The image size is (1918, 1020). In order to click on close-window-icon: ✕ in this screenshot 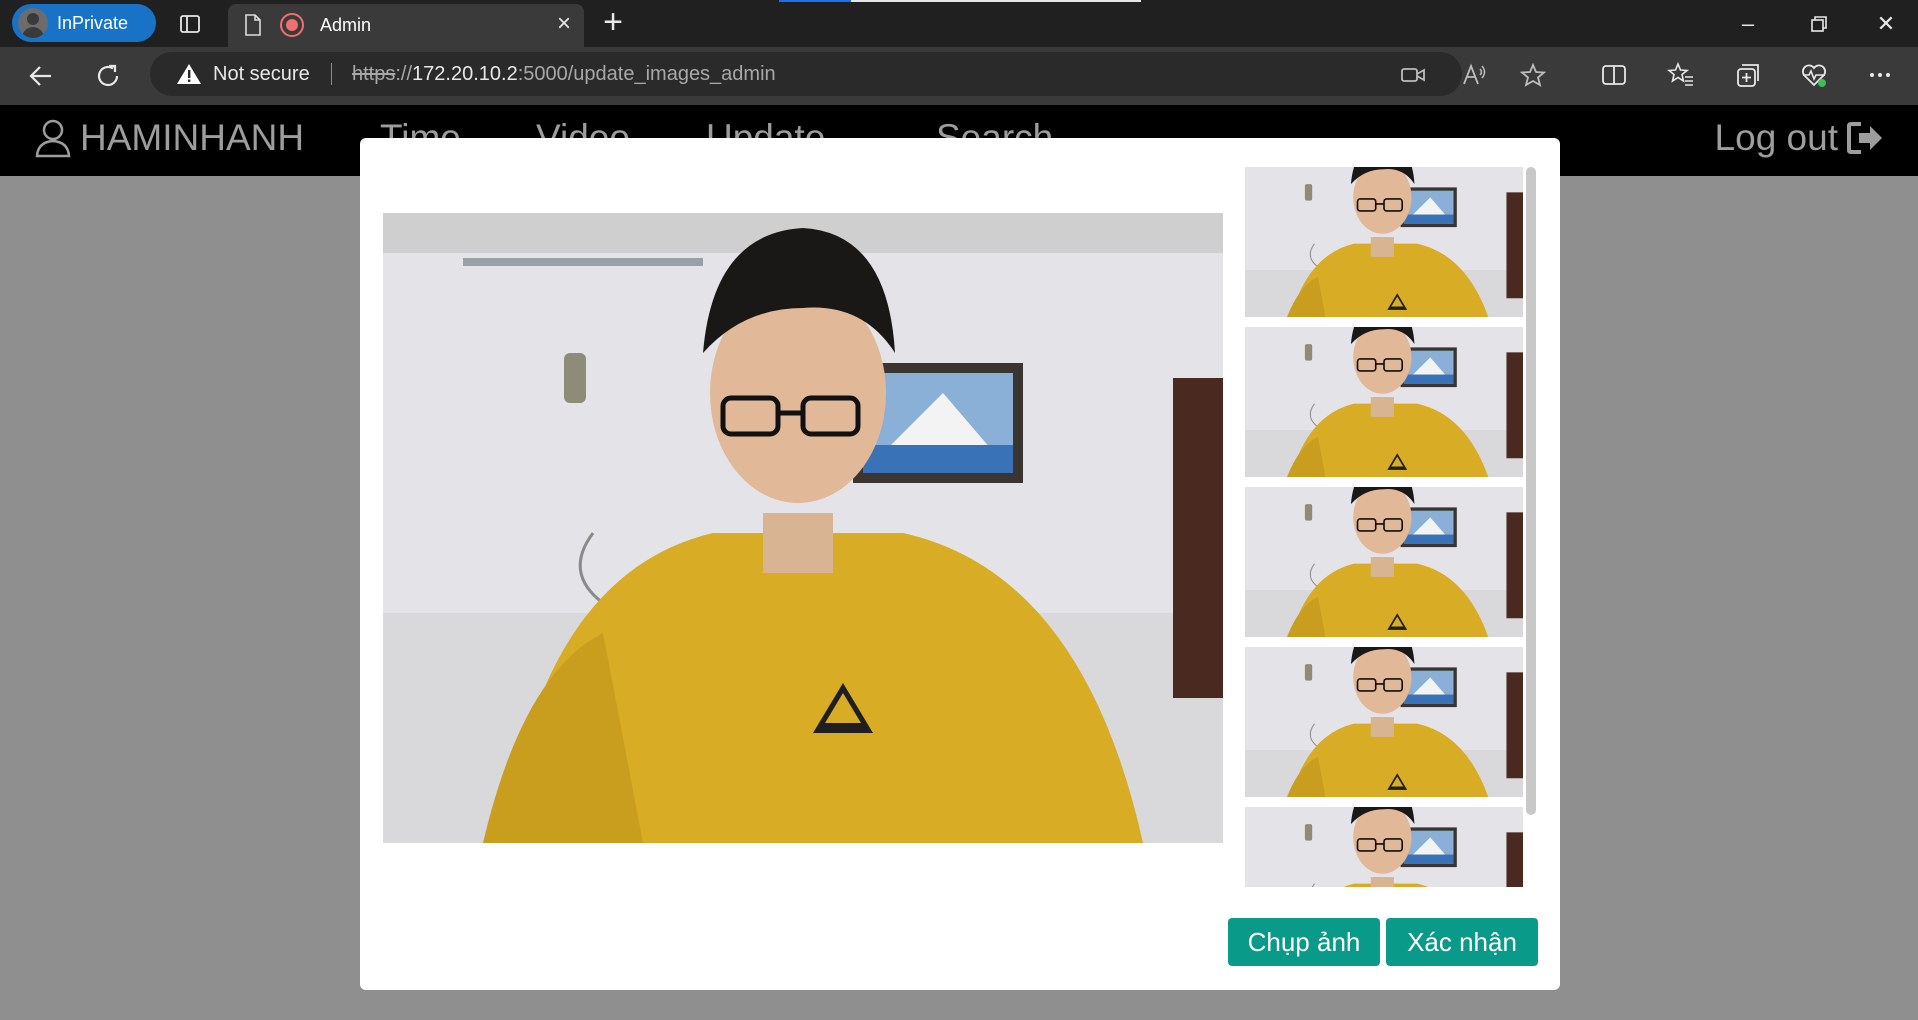, I will do `click(1886, 24)`.